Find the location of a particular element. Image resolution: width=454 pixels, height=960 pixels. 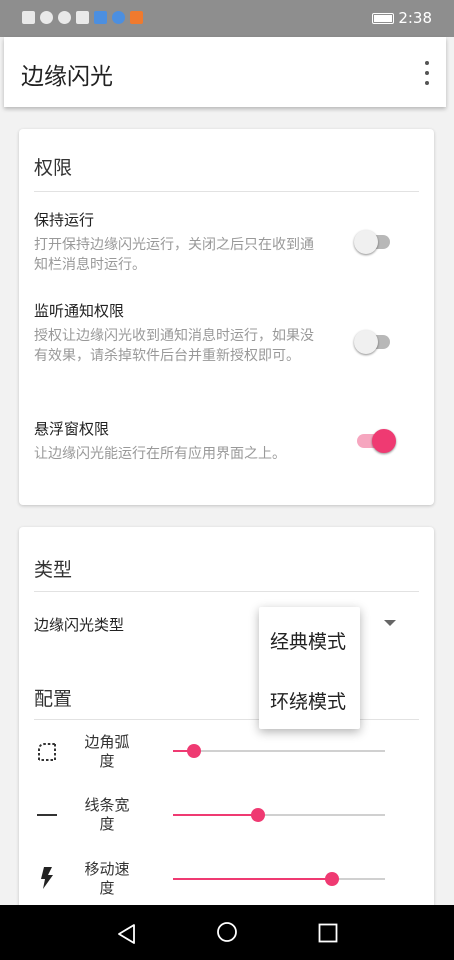

keep-running-description: 打开保持边缘闪光运行，关闭之后只在收到通知栏消息时运行。 is located at coordinates (174, 255).